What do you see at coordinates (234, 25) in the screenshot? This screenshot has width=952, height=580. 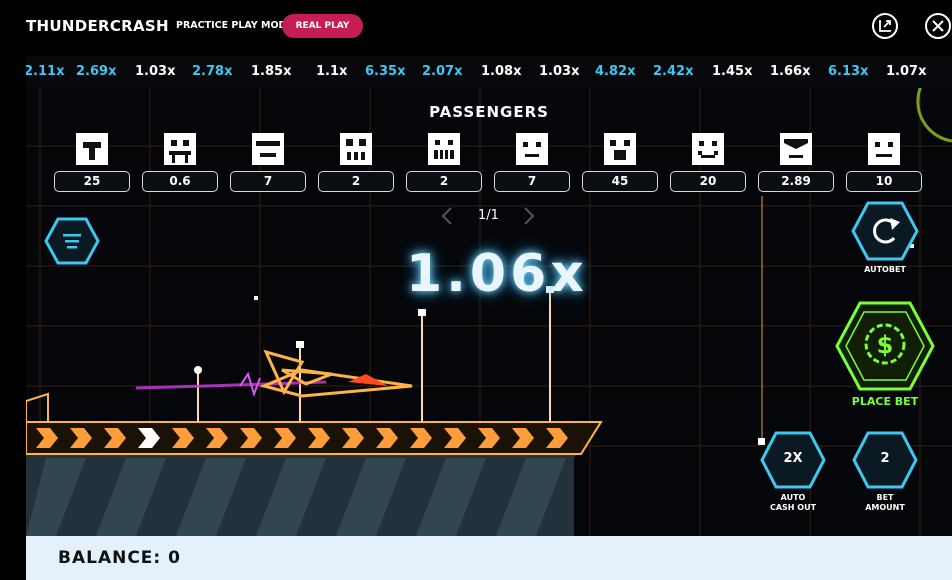 I see `practice-mode-label: PRACTICE PLAY MODE` at bounding box center [234, 25].